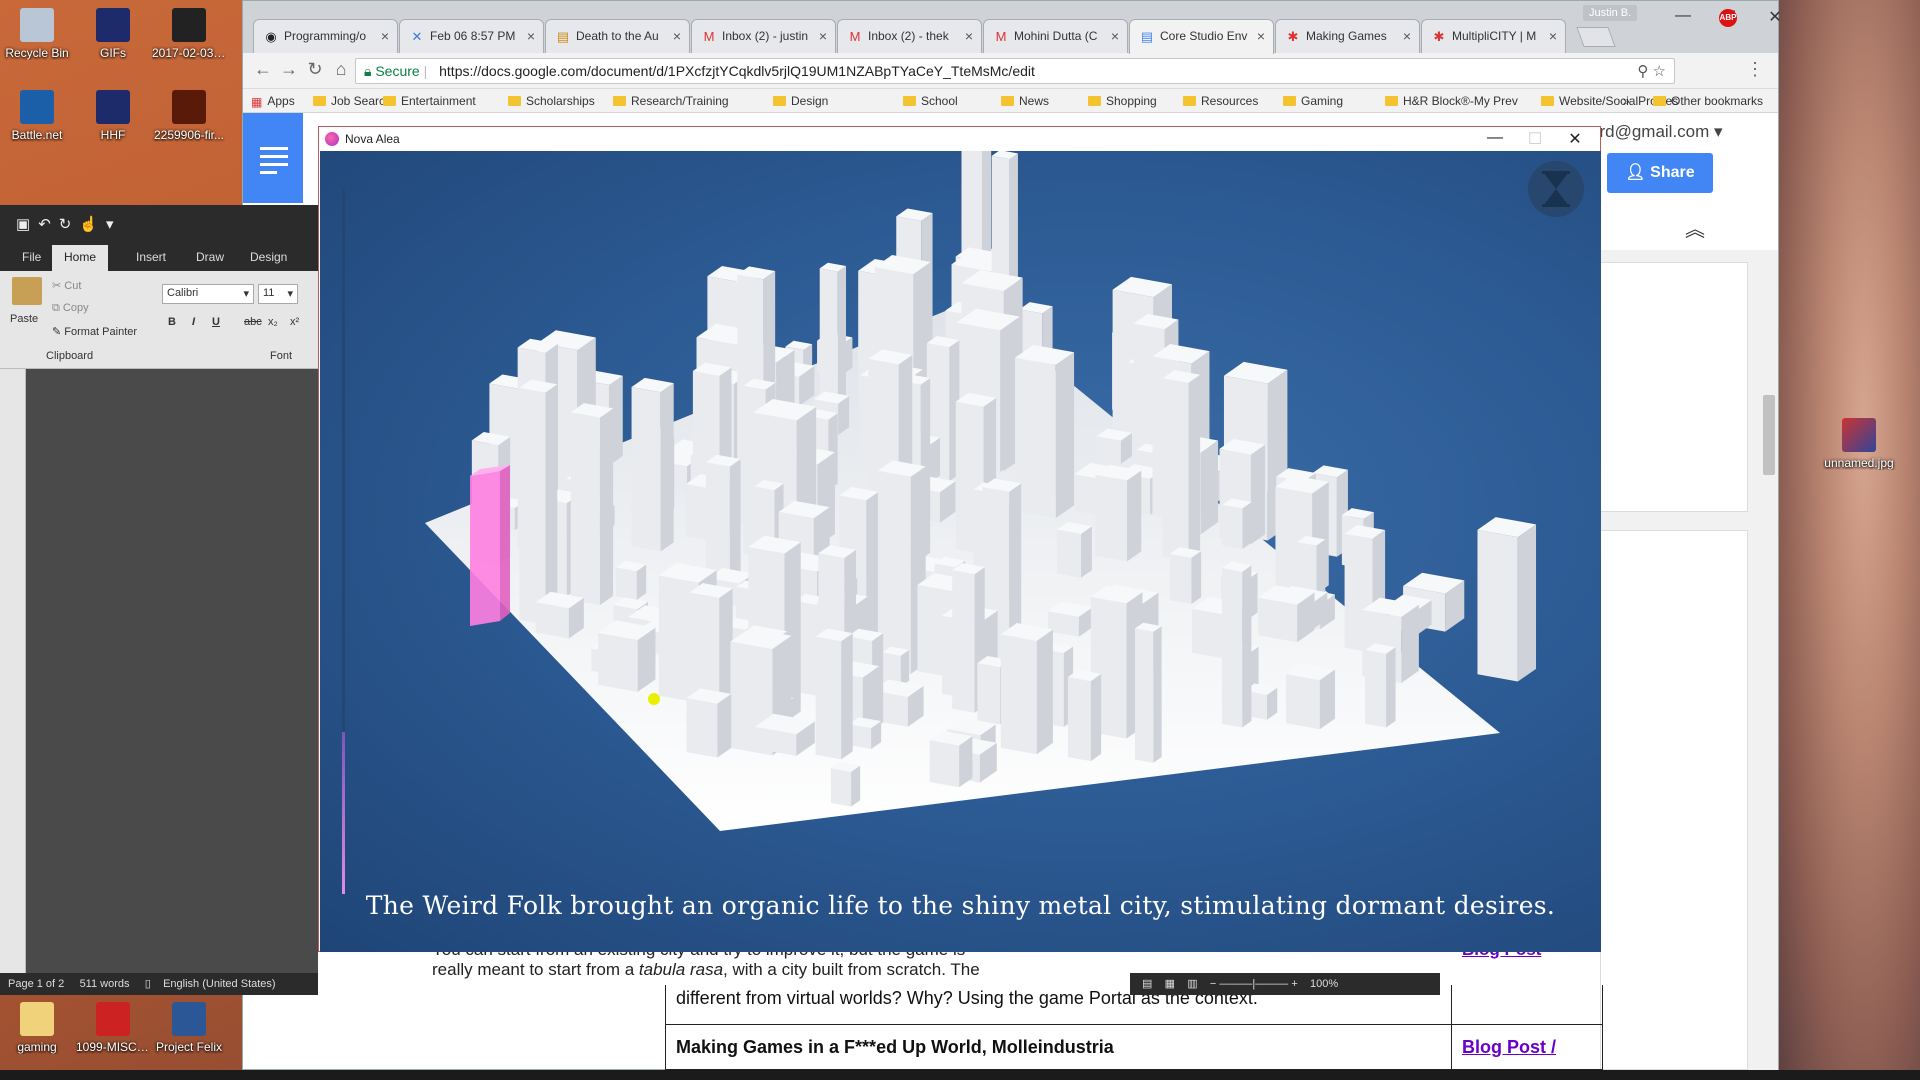 This screenshot has height=1080, width=1920. I want to click on desktop-icon: gaming, so click(37, 1028).